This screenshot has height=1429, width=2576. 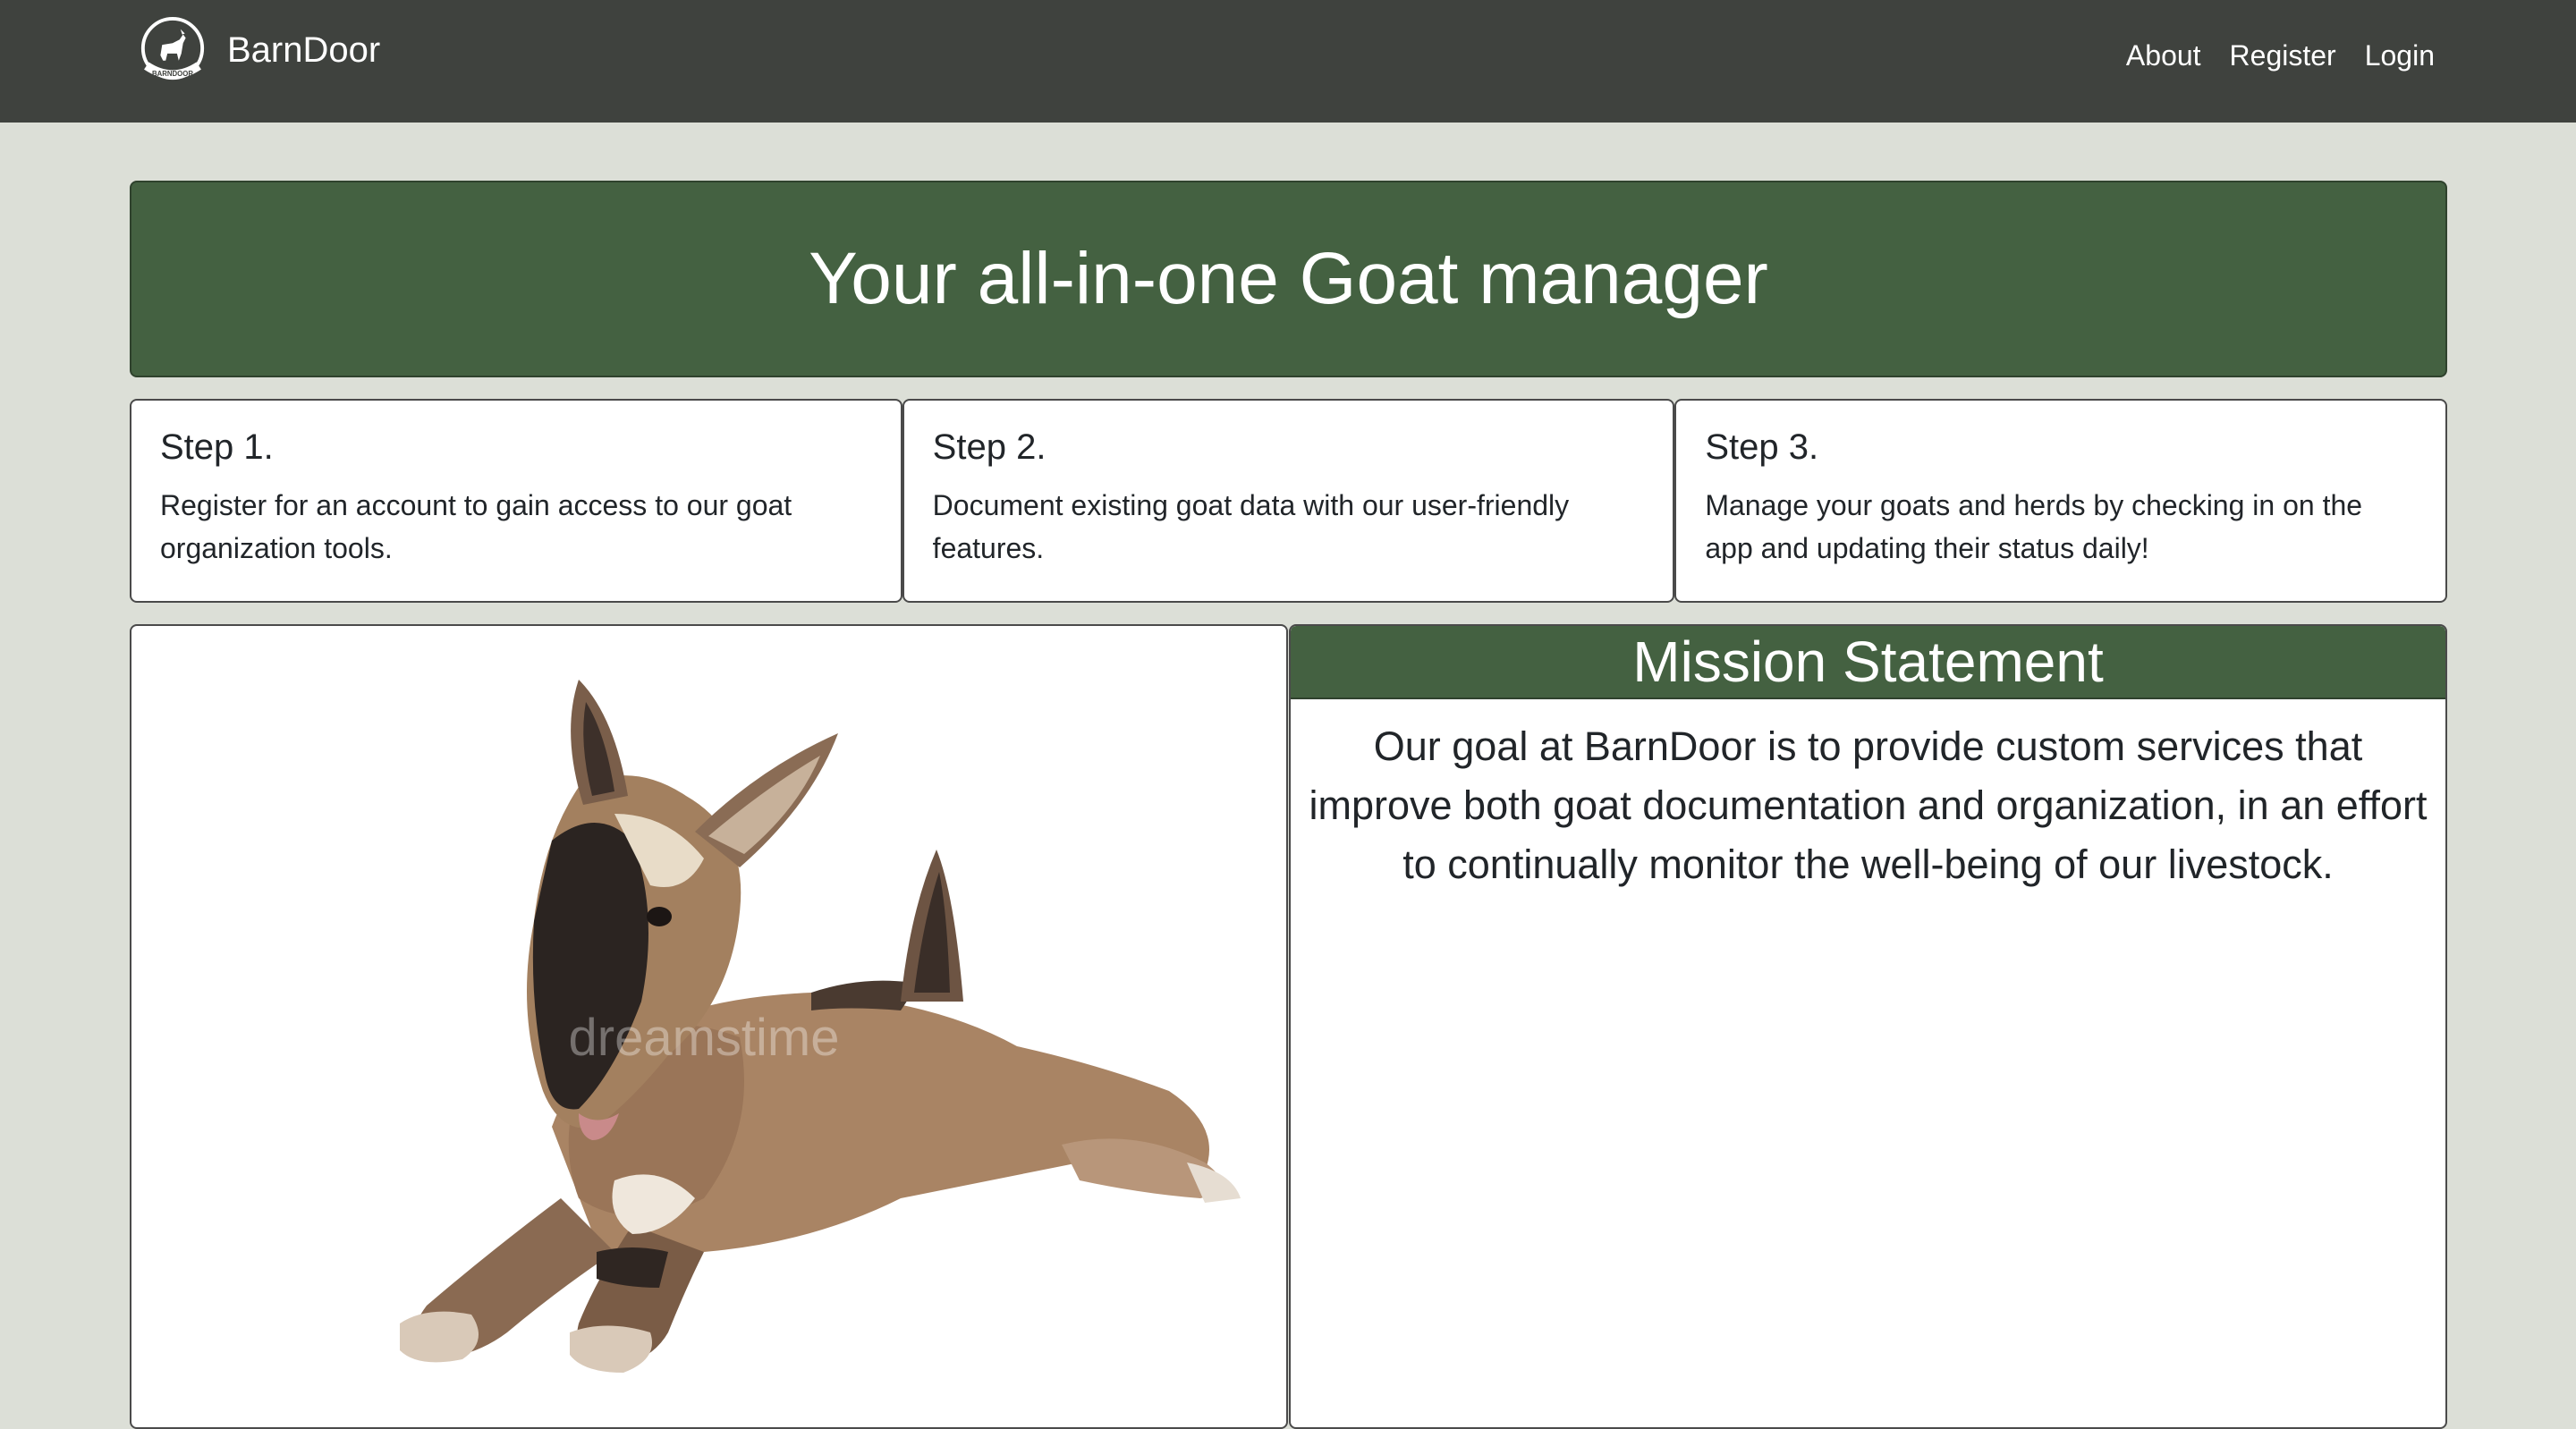 I want to click on nav-link-login: Login, so click(x=2400, y=55).